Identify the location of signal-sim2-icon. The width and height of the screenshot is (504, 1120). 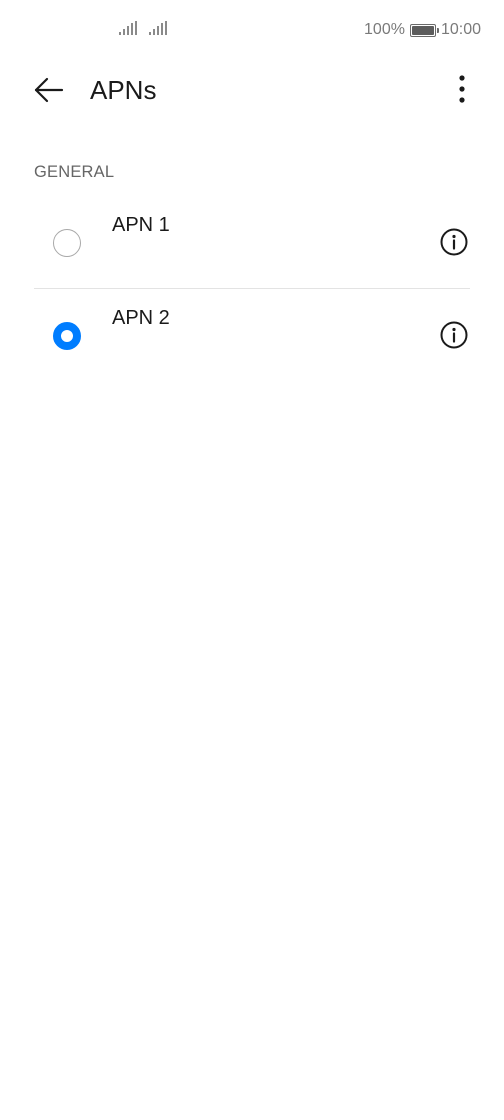
(158, 28).